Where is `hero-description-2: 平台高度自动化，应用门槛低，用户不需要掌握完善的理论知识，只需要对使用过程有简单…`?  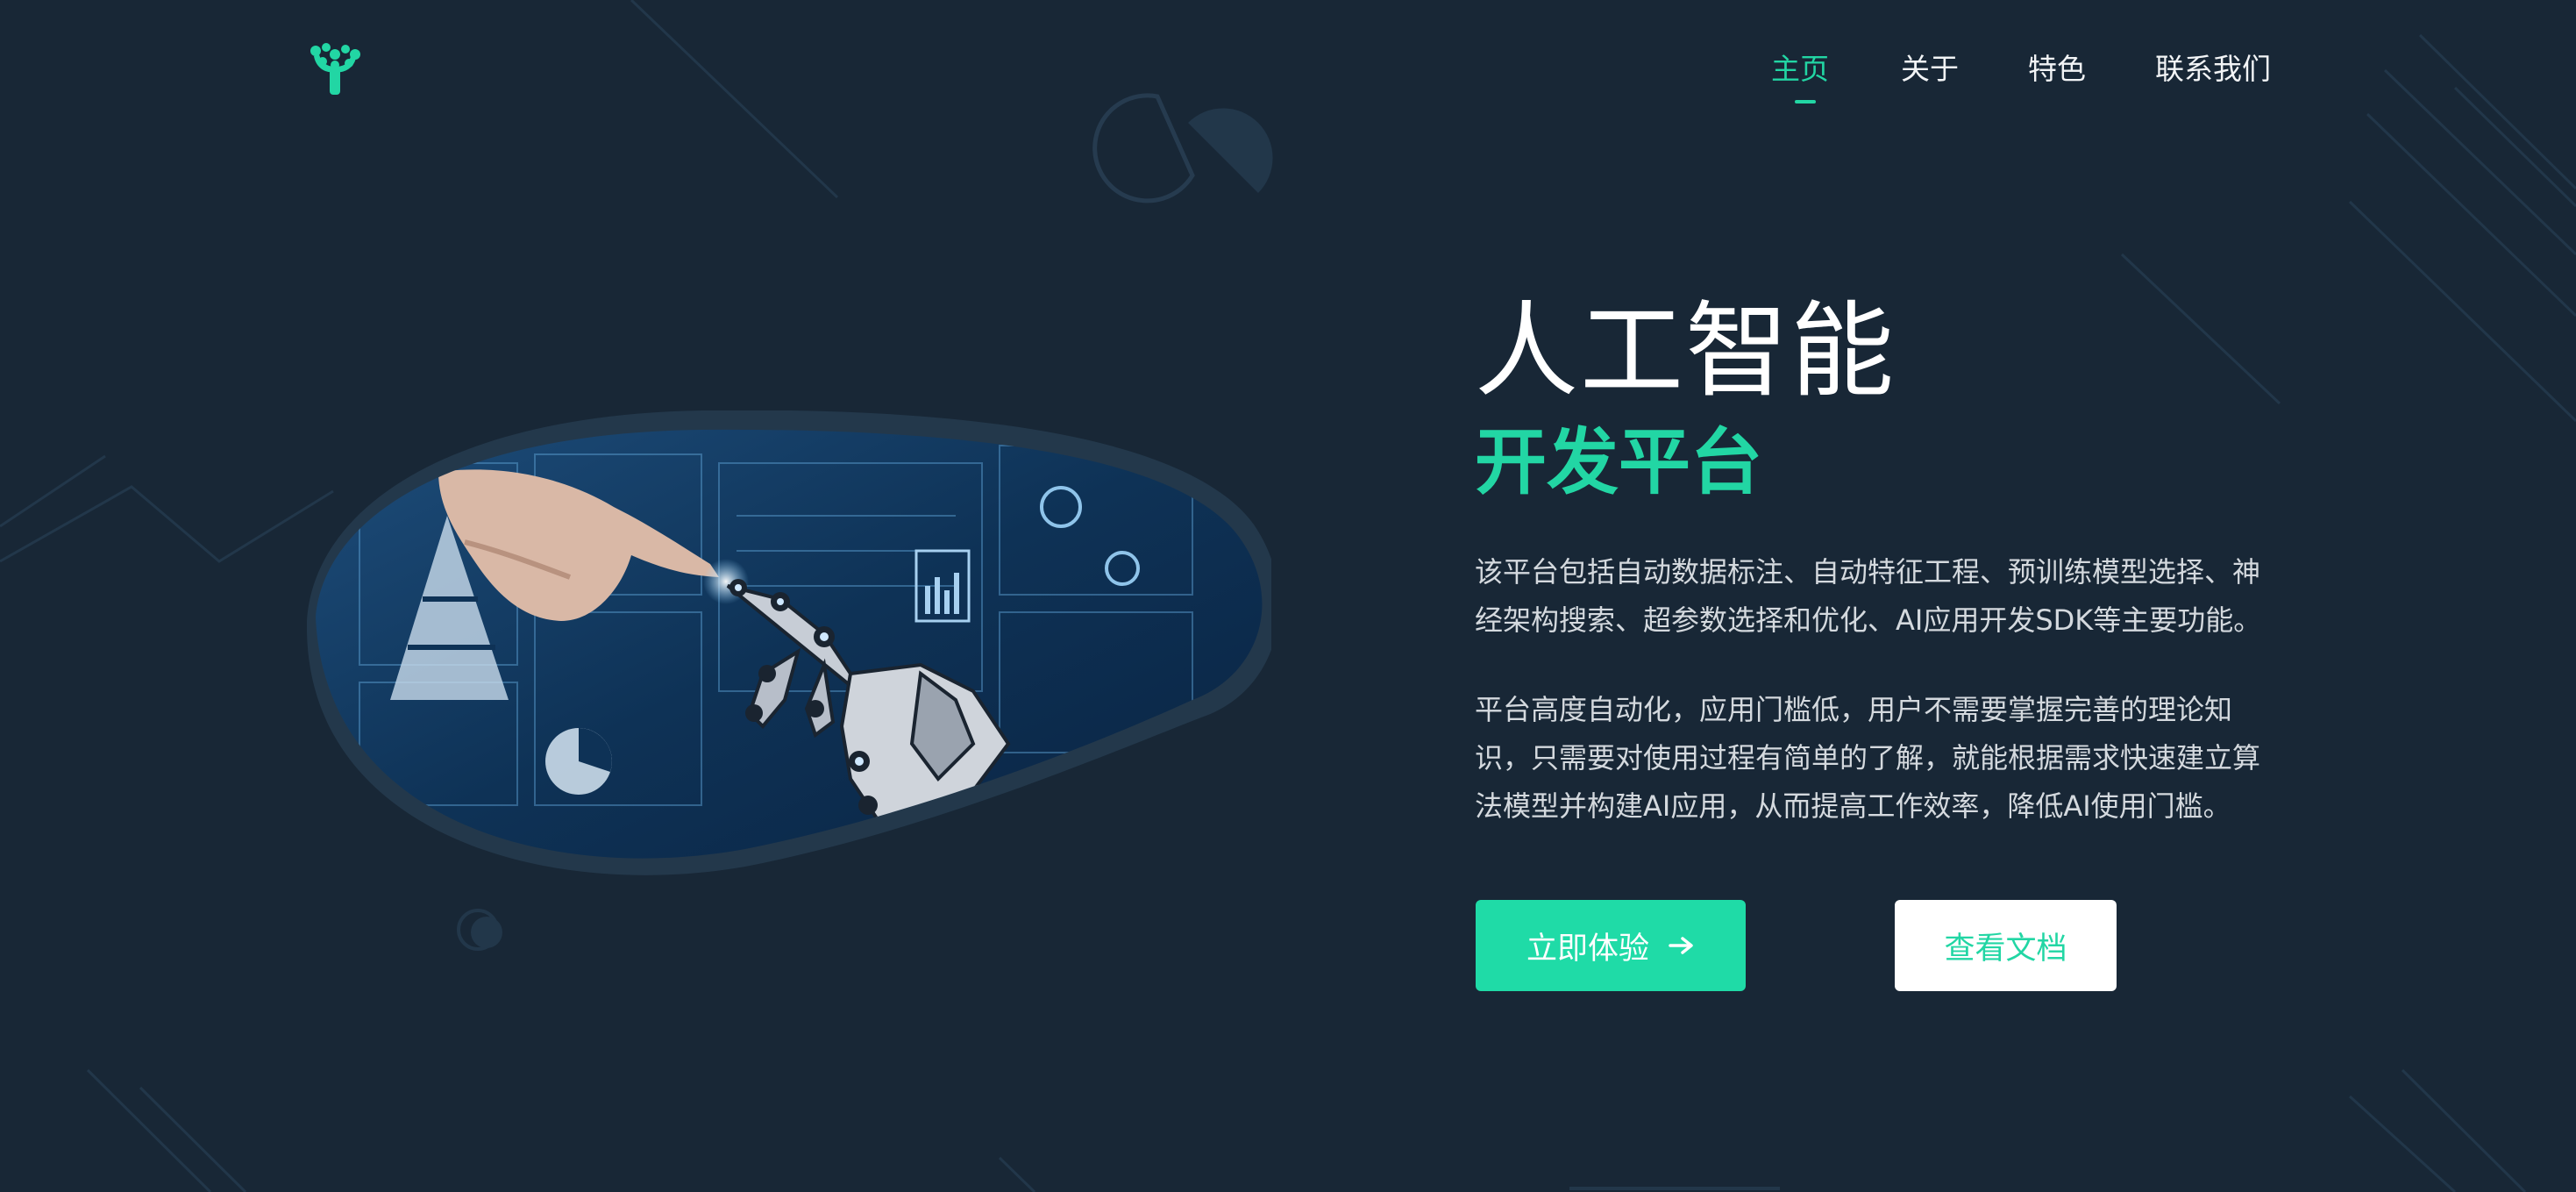 hero-description-2: 平台高度自动化，应用门槛低，用户不需要掌握完善的理论知识，只需要对使用过程有简单… is located at coordinates (1868, 758).